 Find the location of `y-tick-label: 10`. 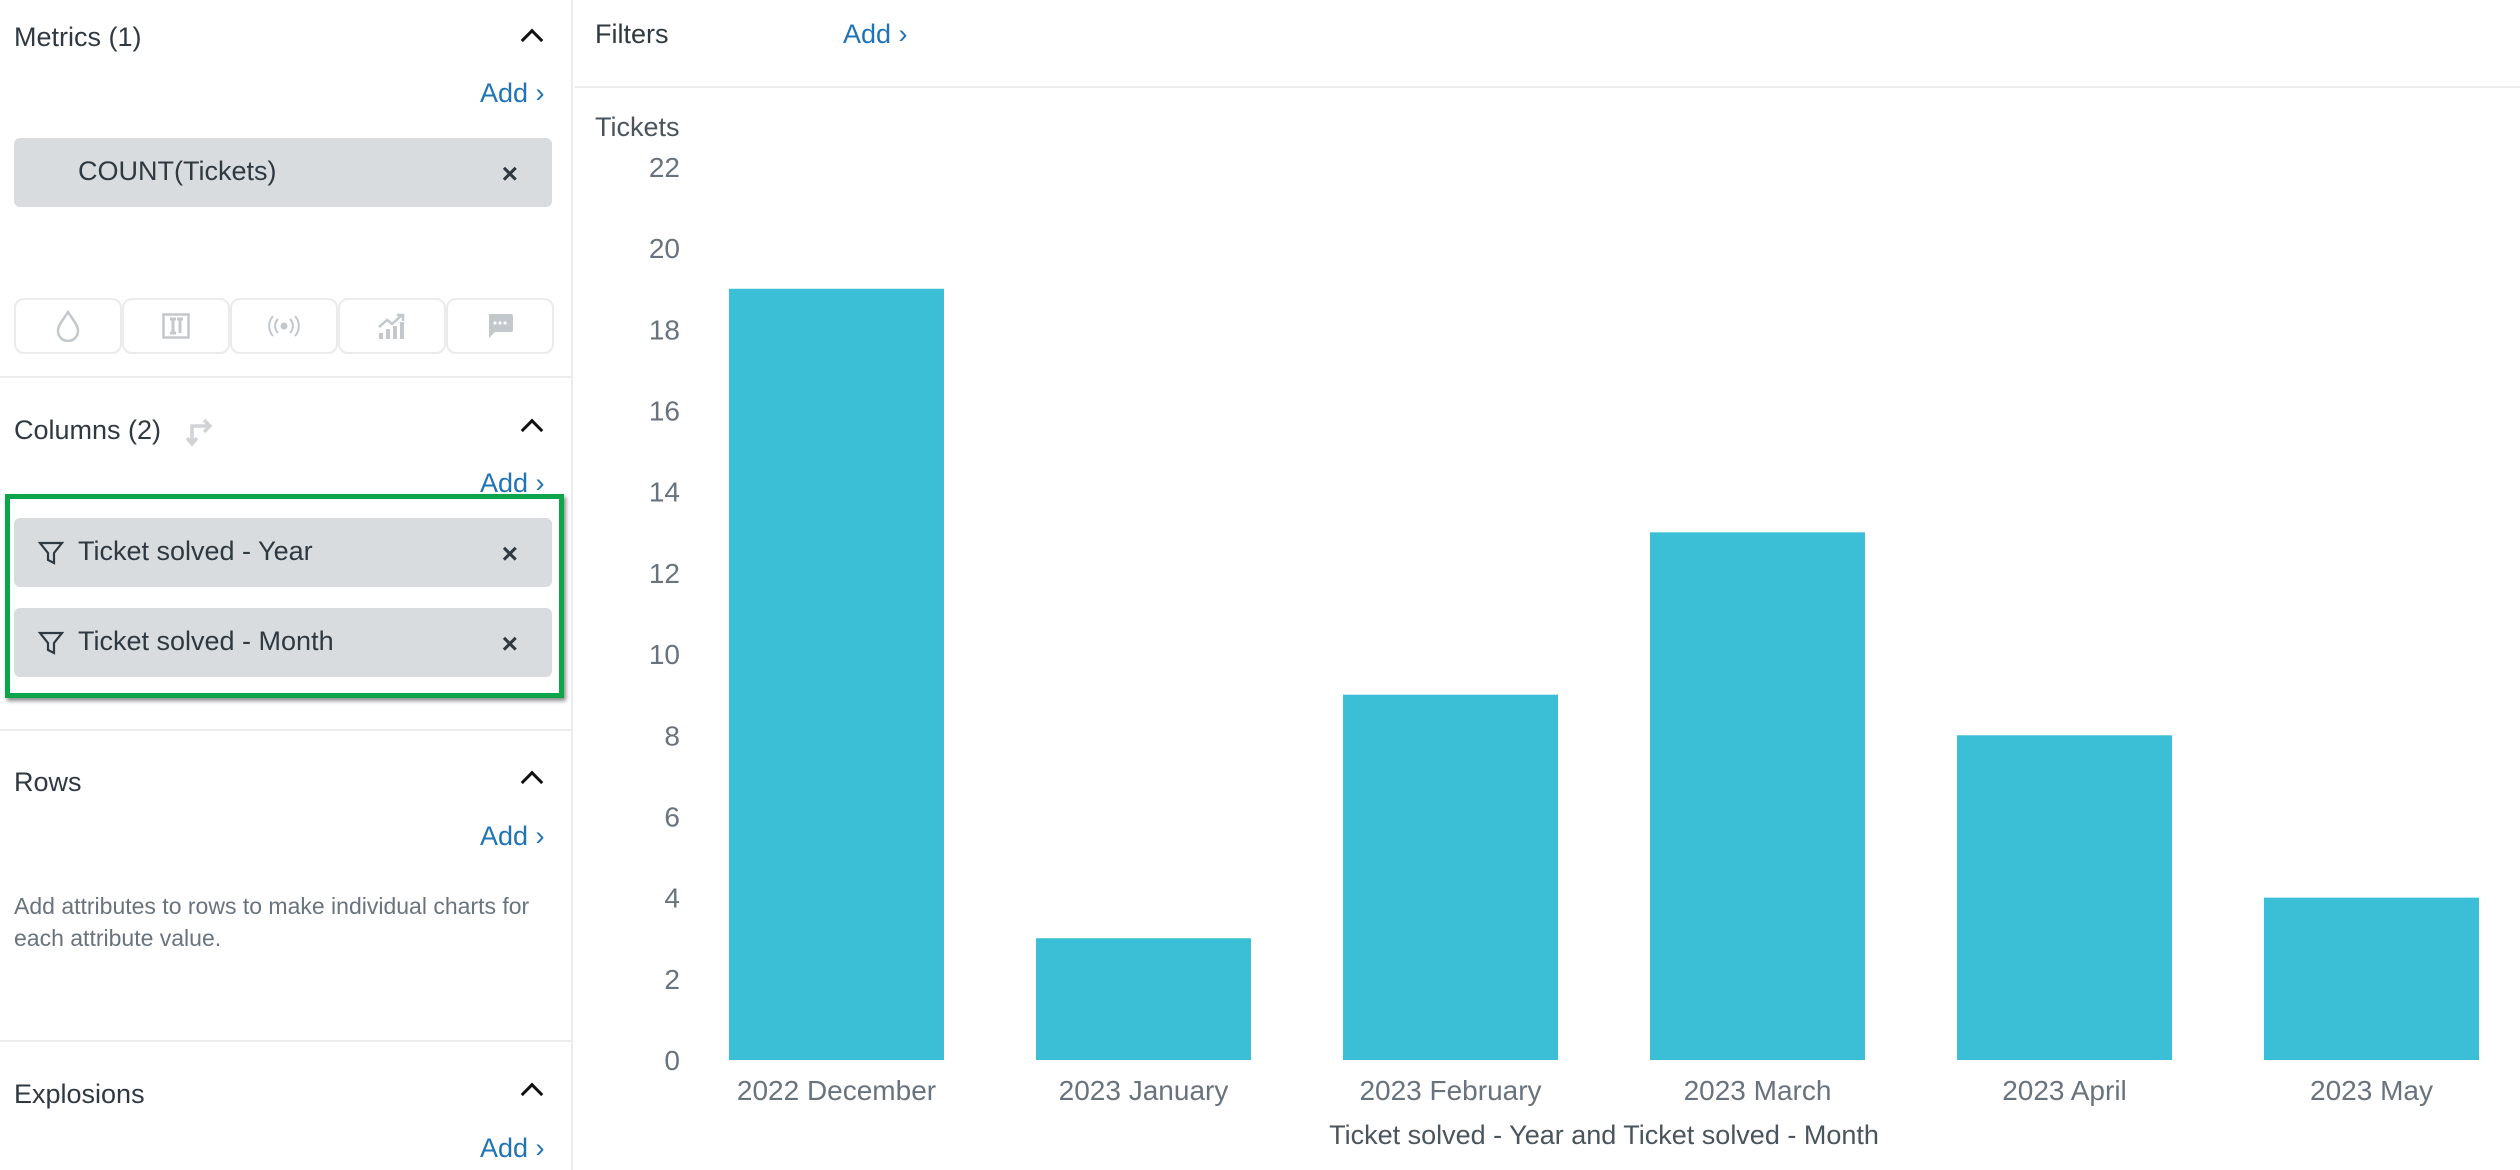

y-tick-label: 10 is located at coordinates (664, 654).